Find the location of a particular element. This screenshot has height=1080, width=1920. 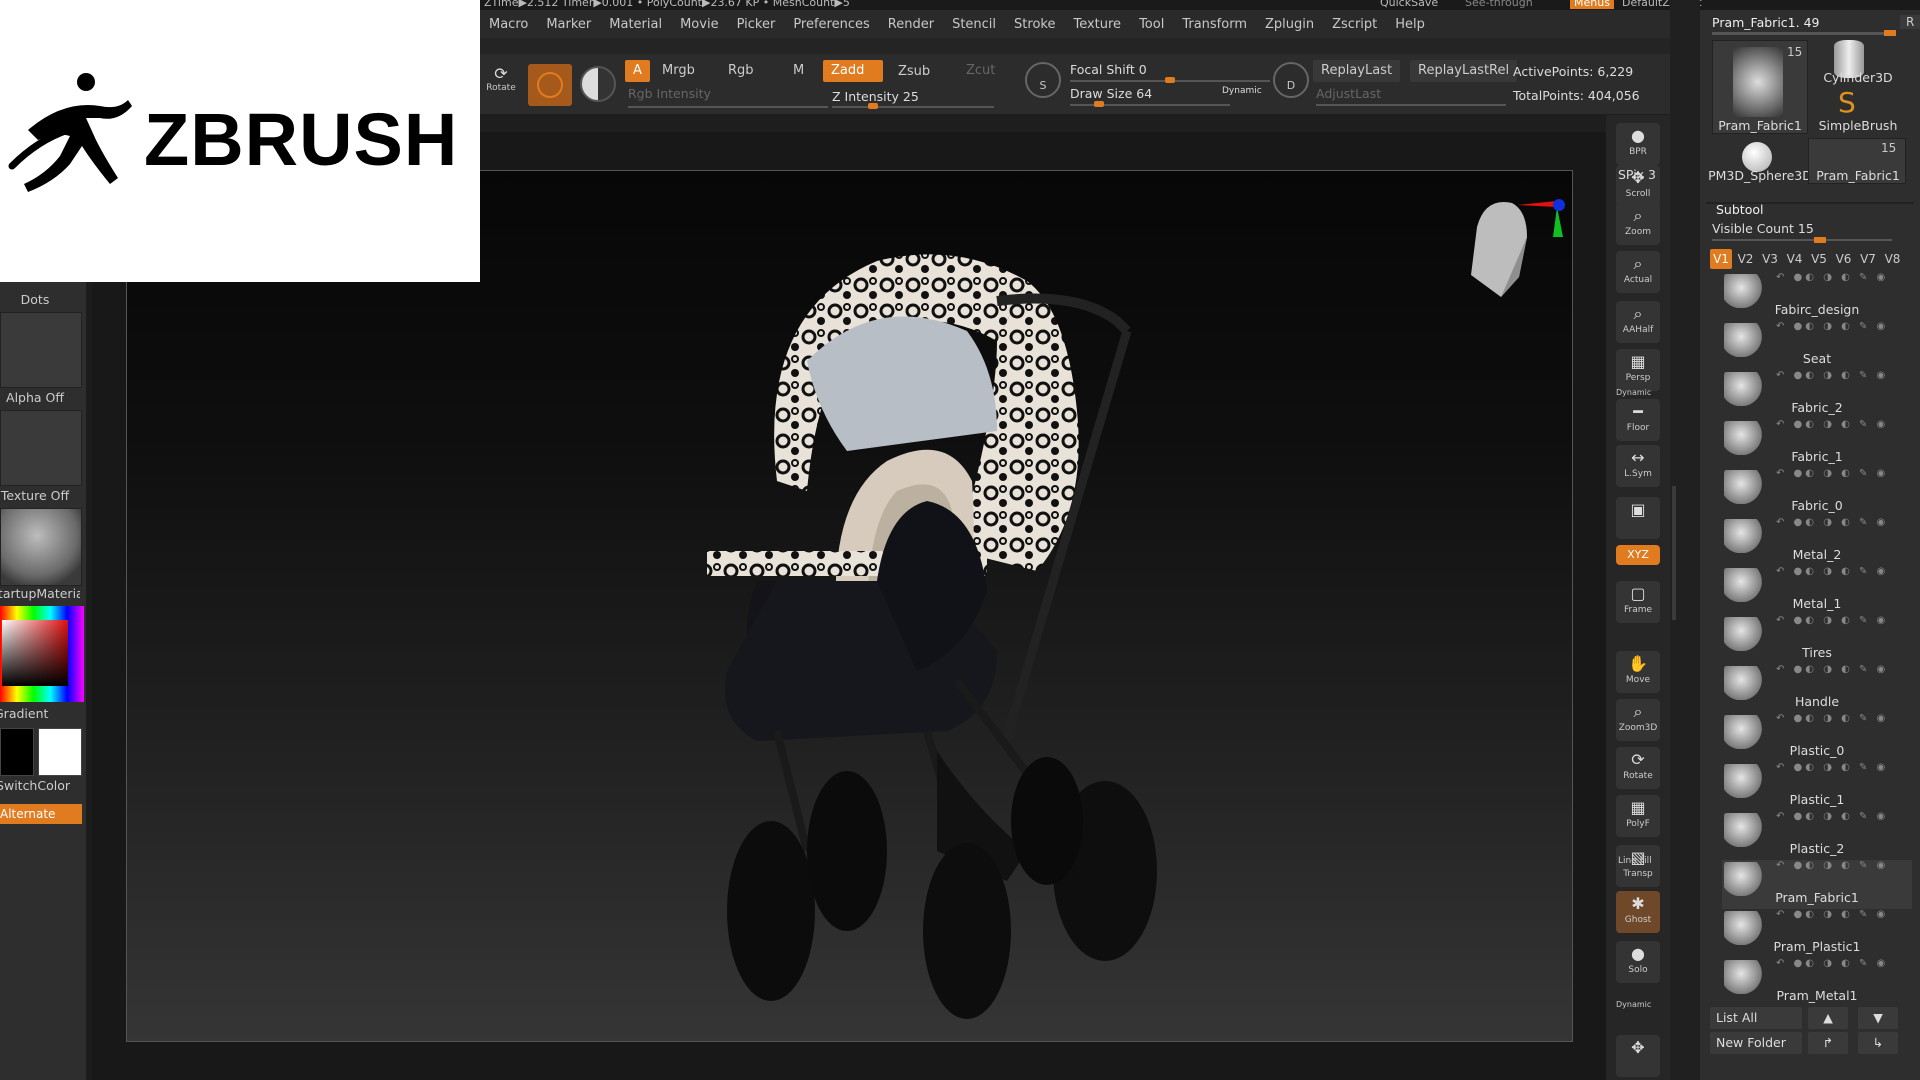

dynamic-toggle: Dynamic is located at coordinates (1242, 91).